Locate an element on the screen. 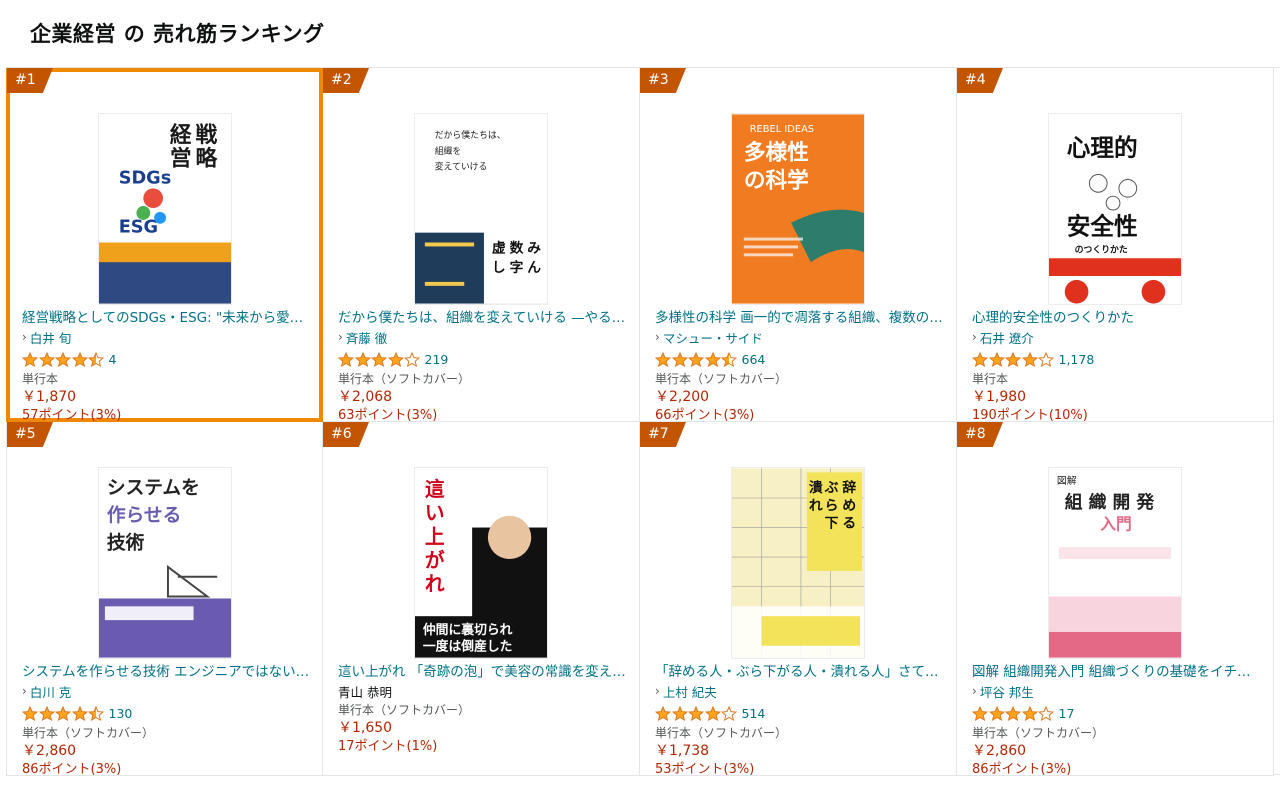 This screenshot has width=1280, height=786. rating-count-link: 17 is located at coordinates (1067, 713).